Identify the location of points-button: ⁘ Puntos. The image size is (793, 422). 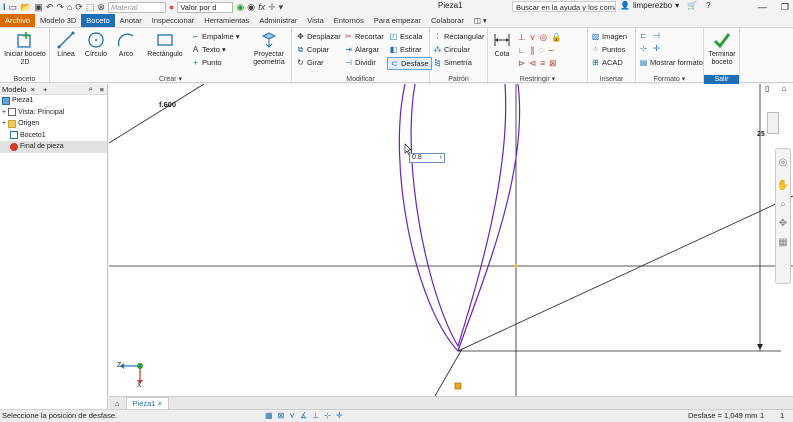
(608, 49).